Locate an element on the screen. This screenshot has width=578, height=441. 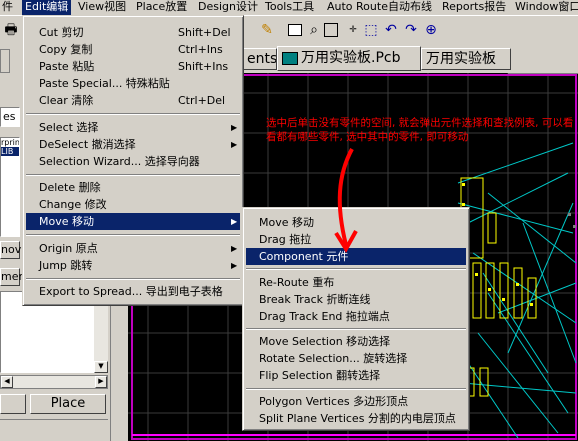
drag-track-end-label: Drag Track End 拖拉端点 is located at coordinates (324, 316).